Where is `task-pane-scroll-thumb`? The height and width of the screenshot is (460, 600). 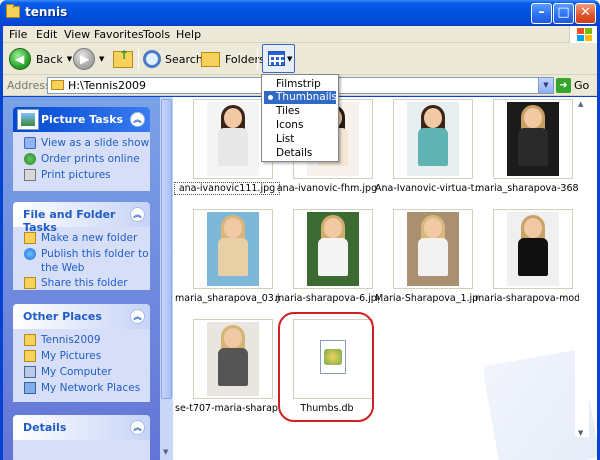 task-pane-scroll-thumb is located at coordinates (166, 249).